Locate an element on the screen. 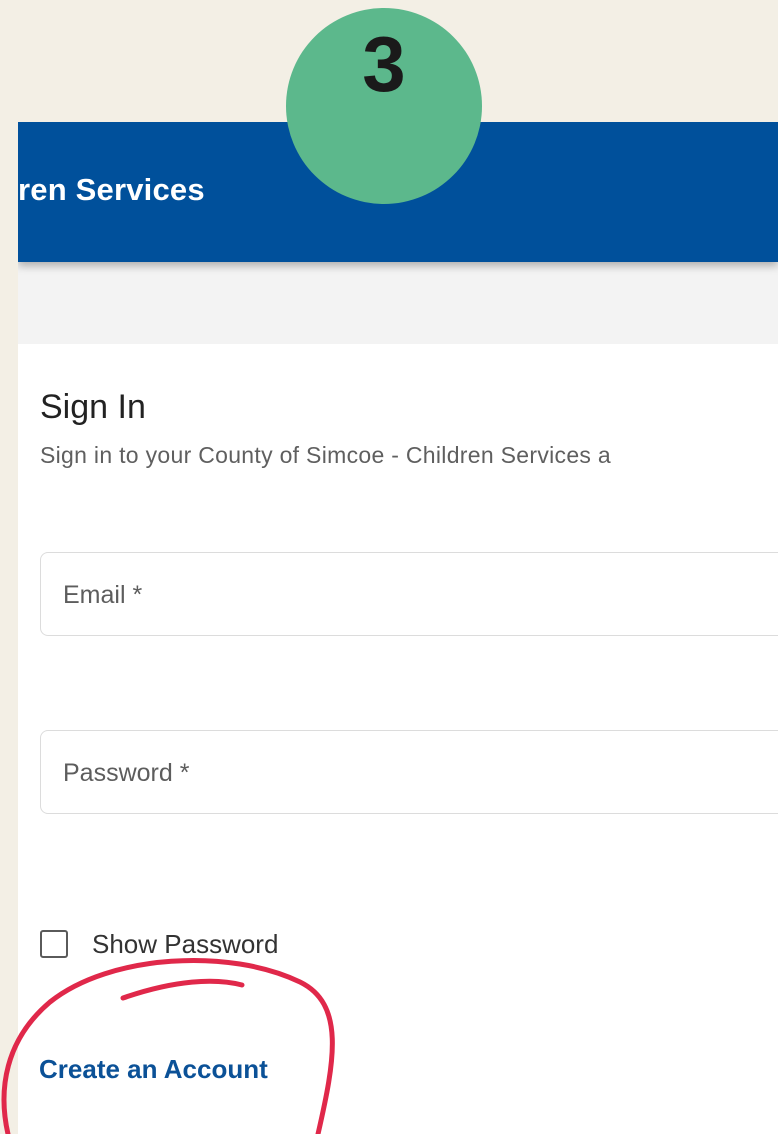 The width and height of the screenshot is (778, 1134). page-title: Sign In is located at coordinates (93, 407).